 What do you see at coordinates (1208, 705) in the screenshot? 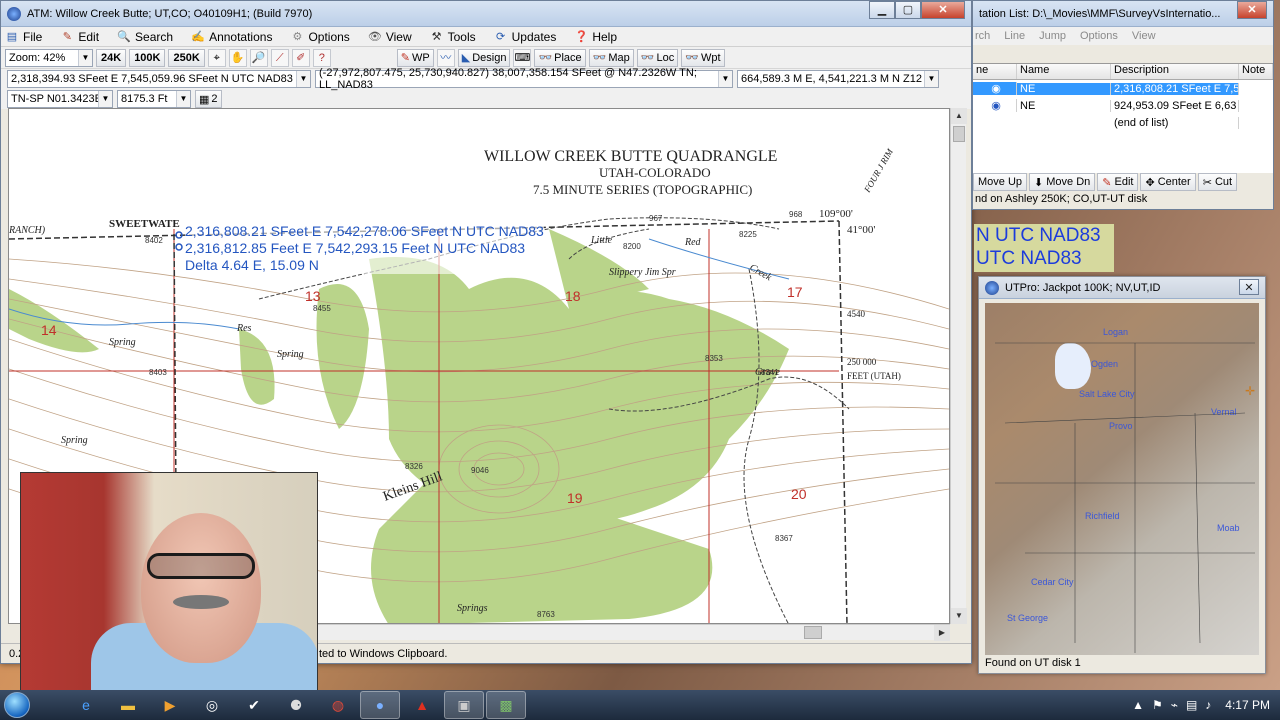
I see `volume-icon: ♪` at bounding box center [1208, 705].